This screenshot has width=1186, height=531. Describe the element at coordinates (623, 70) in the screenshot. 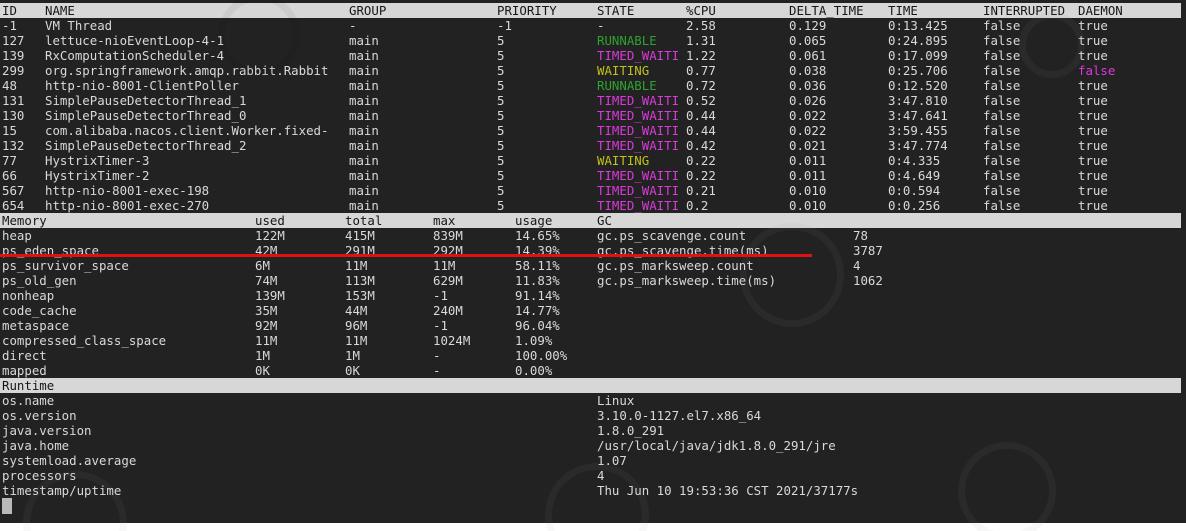

I see `thread-state-cell: WAITING` at that location.